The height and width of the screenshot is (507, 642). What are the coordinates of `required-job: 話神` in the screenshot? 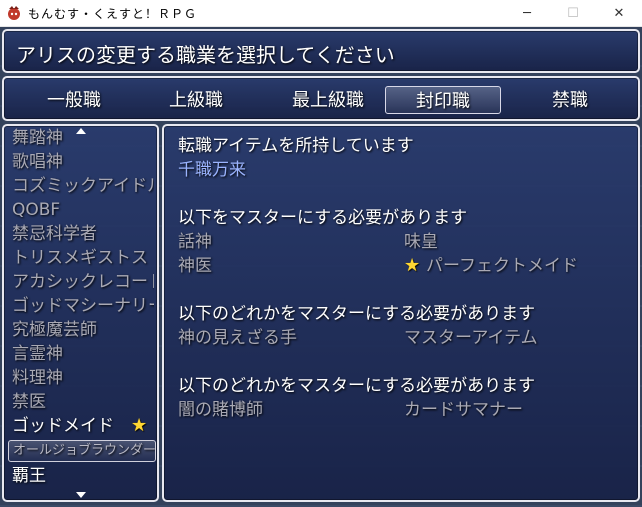 It's located at (195, 242).